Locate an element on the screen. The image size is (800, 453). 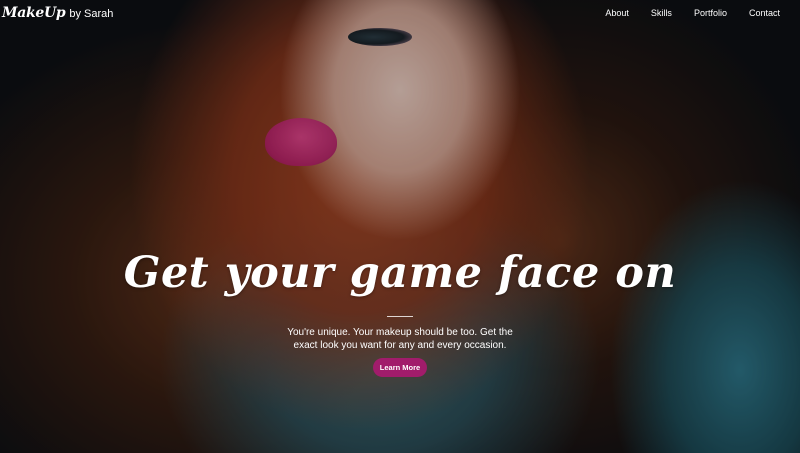
nav-link-portfolio: Portfolio is located at coordinates (710, 13).